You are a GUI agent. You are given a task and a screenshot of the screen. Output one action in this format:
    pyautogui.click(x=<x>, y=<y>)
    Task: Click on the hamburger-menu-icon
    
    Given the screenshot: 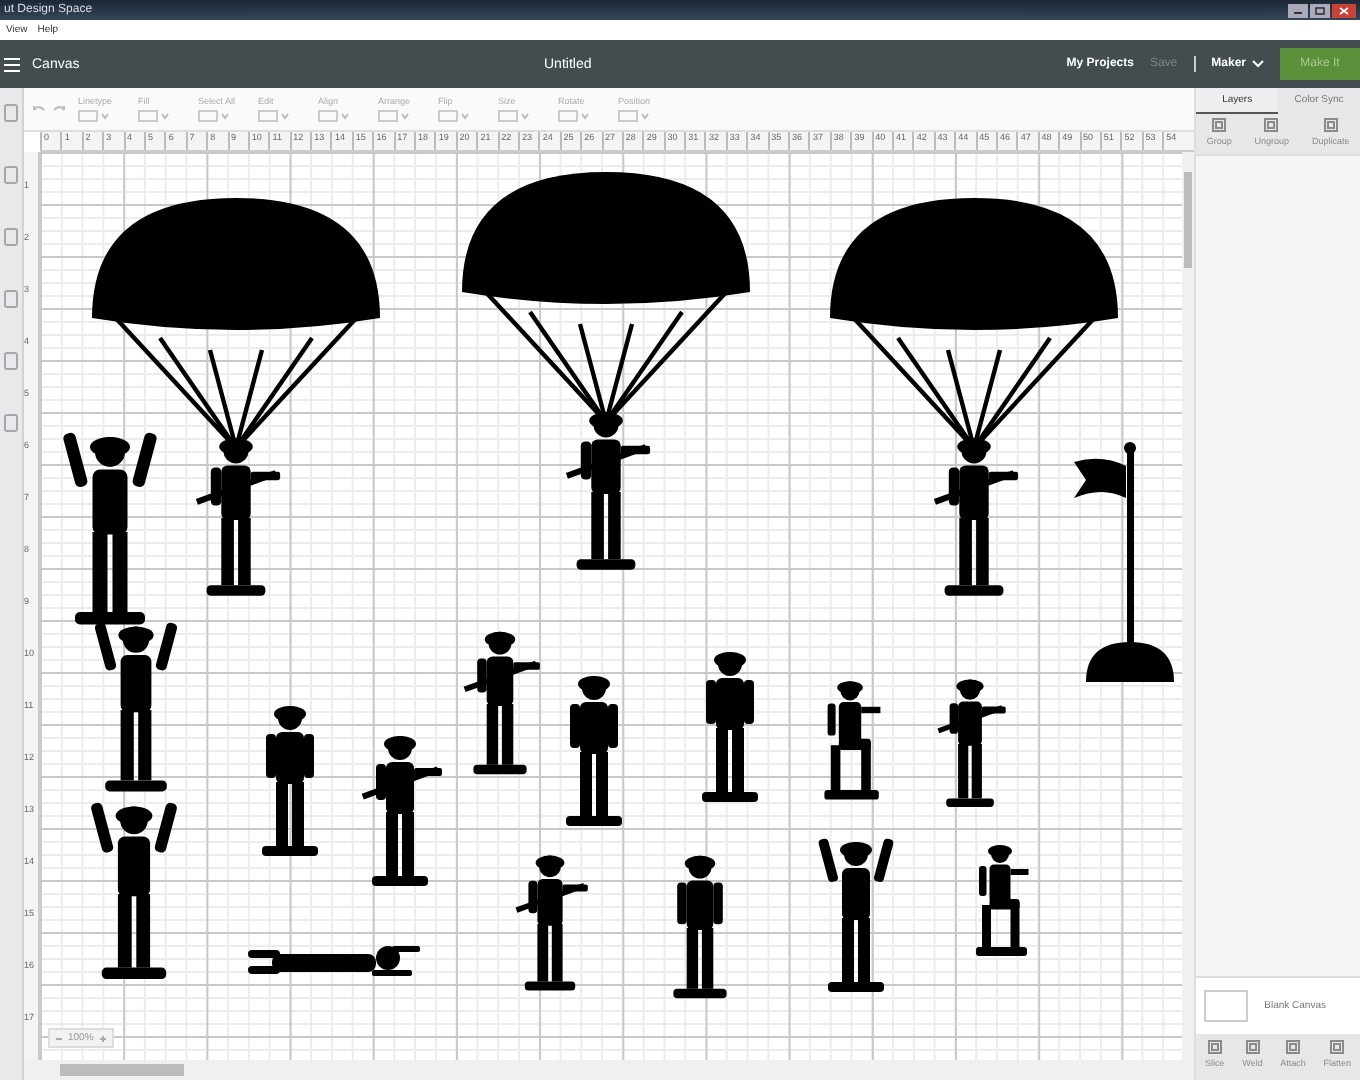 What is the action you would take?
    pyautogui.click(x=12, y=64)
    